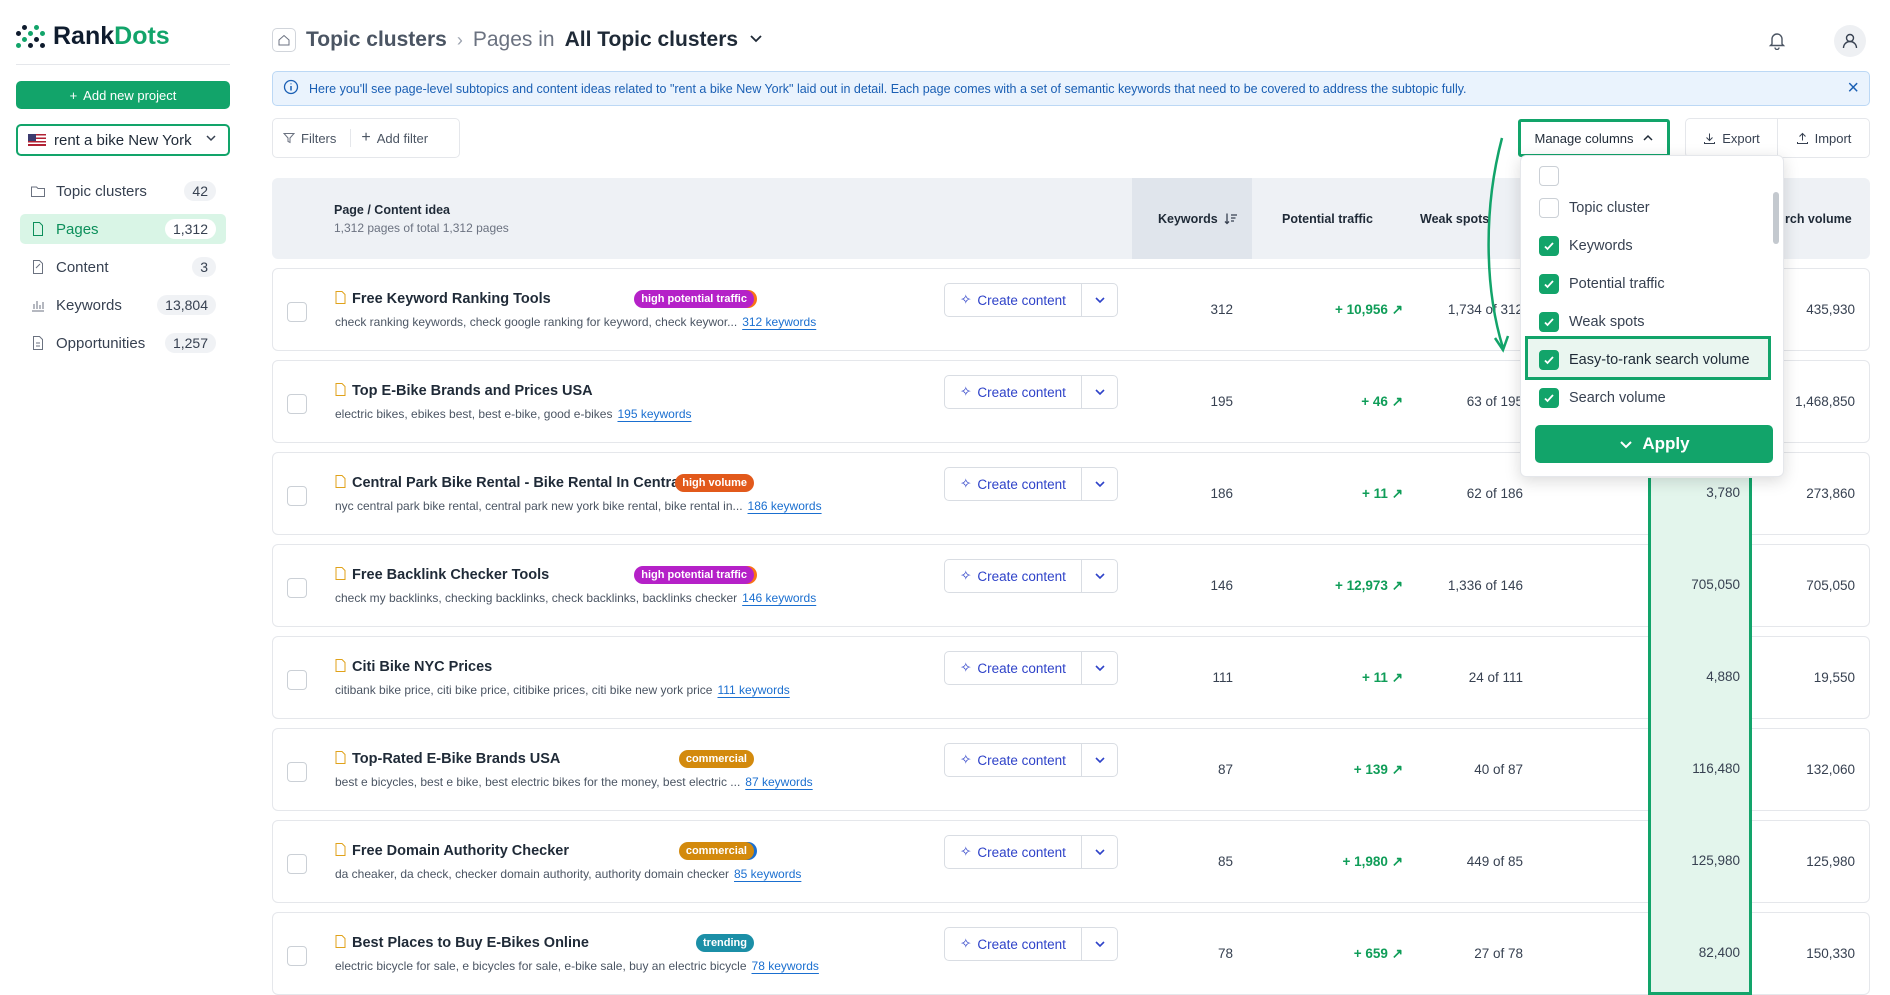 Image resolution: width=1890 pixels, height=995 pixels. What do you see at coordinates (1594, 208) in the screenshot?
I see `column-option: Topic cluster` at bounding box center [1594, 208].